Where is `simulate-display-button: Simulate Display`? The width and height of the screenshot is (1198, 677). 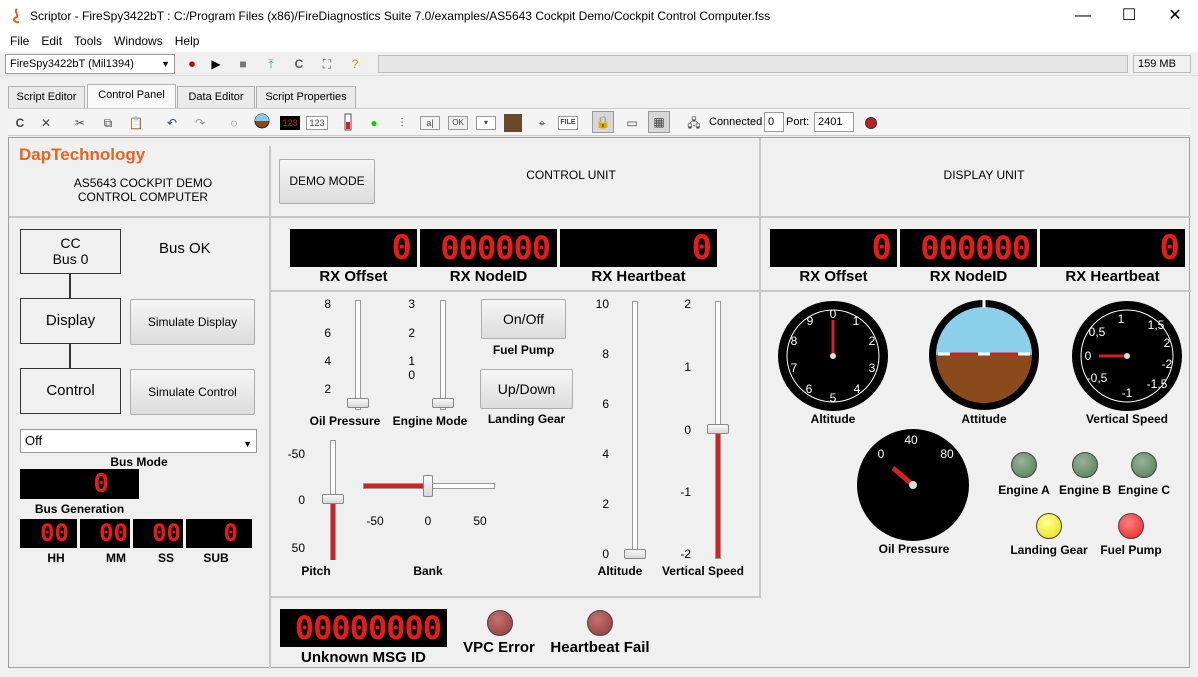 simulate-display-button: Simulate Display is located at coordinates (192, 322).